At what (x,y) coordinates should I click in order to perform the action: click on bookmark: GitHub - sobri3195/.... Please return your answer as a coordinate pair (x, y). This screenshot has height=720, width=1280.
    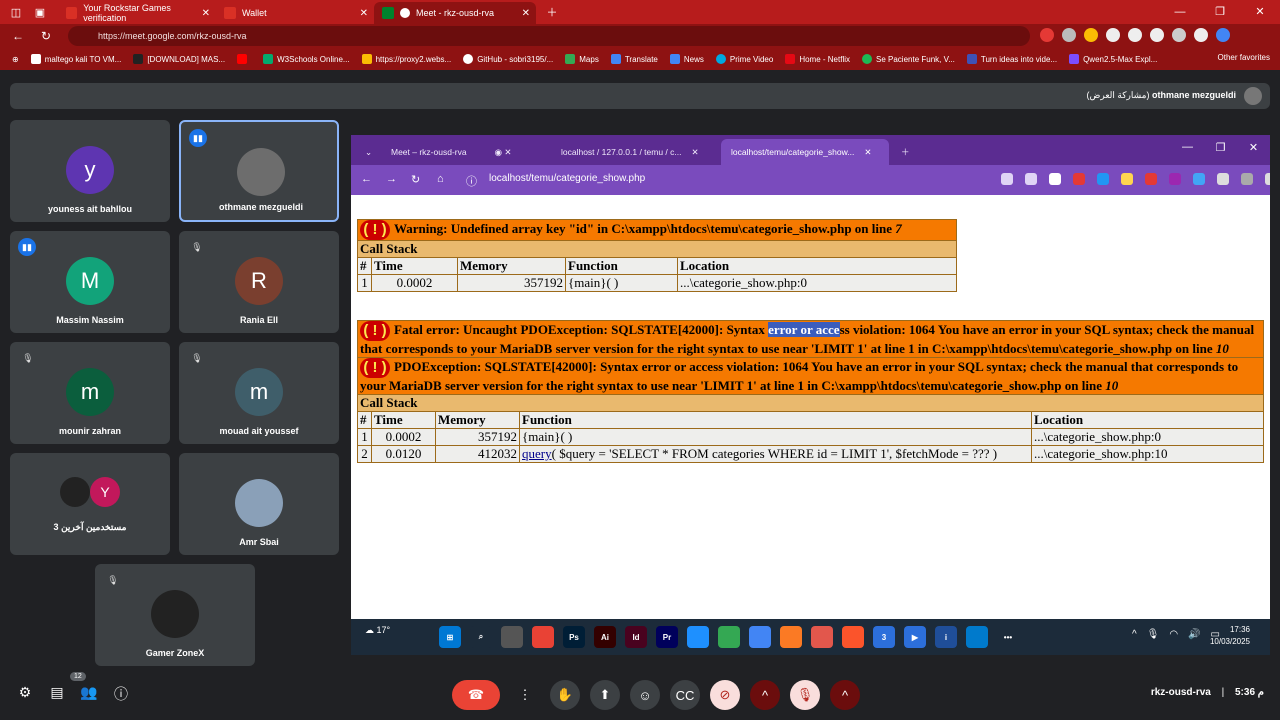
    Looking at the image, I should click on (508, 59).